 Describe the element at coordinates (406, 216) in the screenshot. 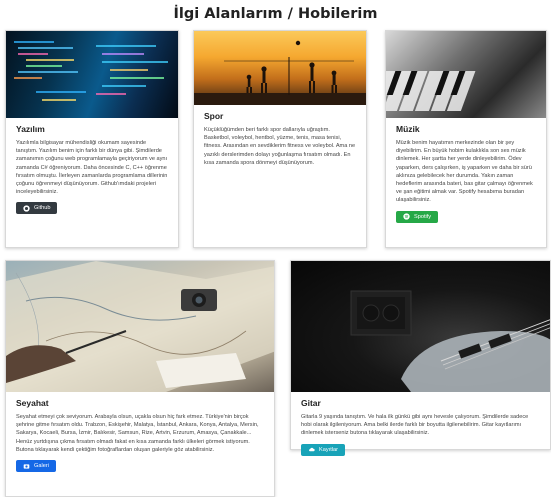

I see `spotify-icon` at that location.